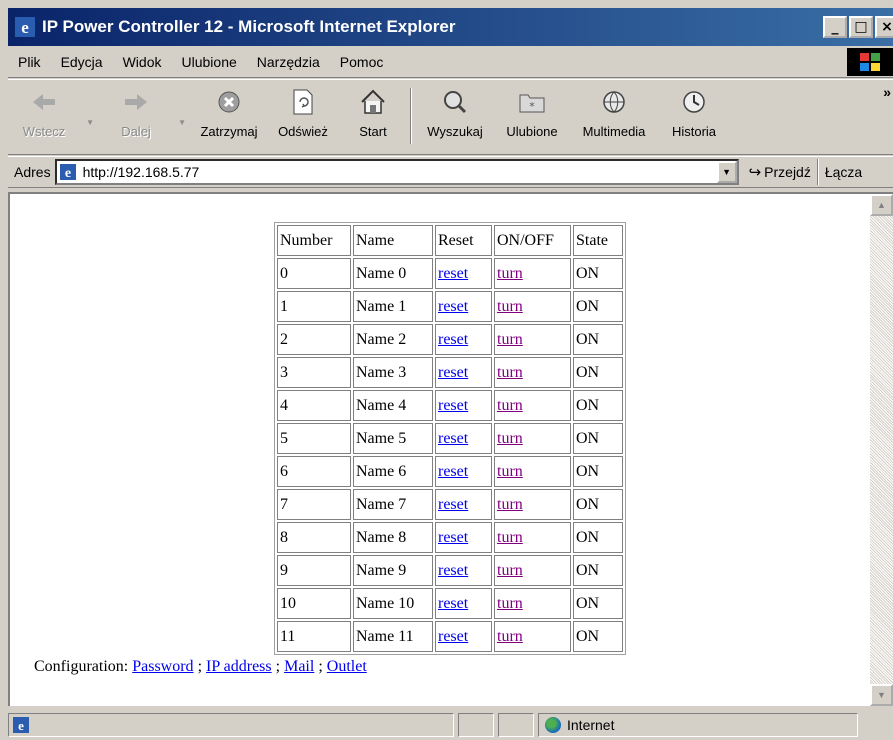 This screenshot has width=893, height=740. I want to click on stop-button: Zatrzymaj, so click(229, 118).